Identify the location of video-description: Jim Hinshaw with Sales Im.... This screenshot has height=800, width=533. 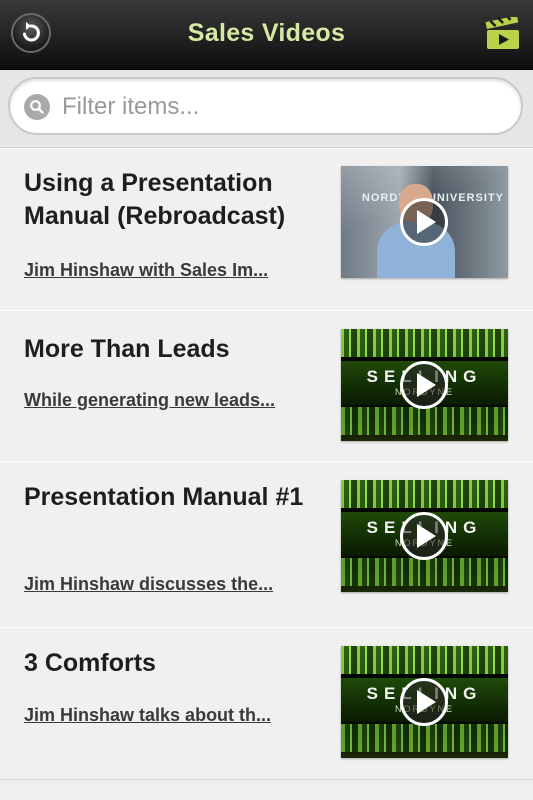
(166, 270).